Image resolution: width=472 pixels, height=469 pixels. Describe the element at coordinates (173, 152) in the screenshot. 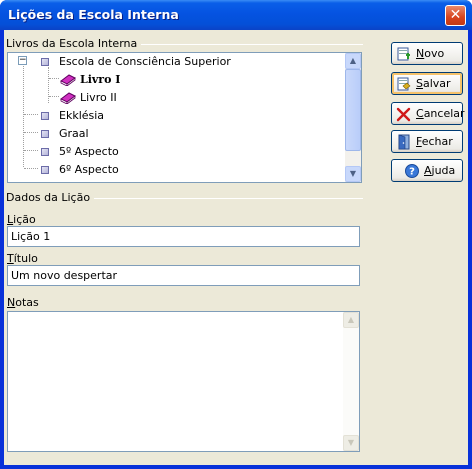

I see `tree-item-5-aspecto: 5º Aspecto` at that location.